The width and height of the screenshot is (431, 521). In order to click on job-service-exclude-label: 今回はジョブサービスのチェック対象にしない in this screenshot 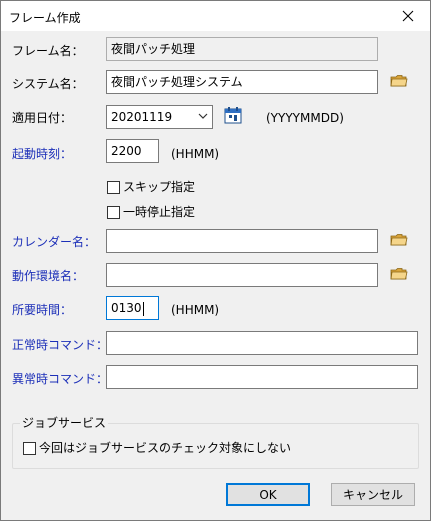, I will do `click(165, 448)`.